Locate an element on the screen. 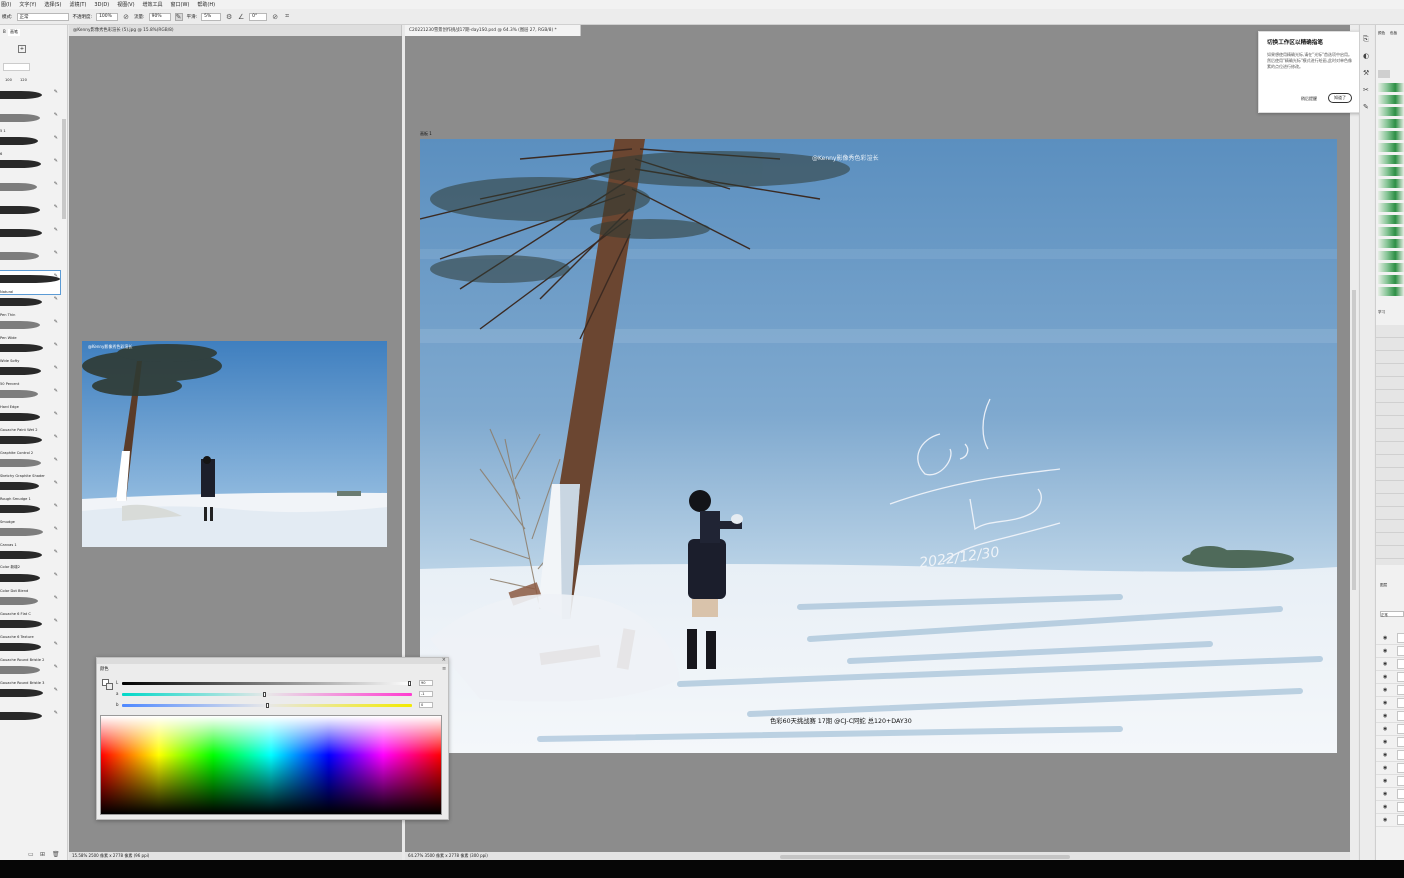 The height and width of the screenshot is (878, 1404). brush-preset: 6 ✎ is located at coordinates (30, 144).